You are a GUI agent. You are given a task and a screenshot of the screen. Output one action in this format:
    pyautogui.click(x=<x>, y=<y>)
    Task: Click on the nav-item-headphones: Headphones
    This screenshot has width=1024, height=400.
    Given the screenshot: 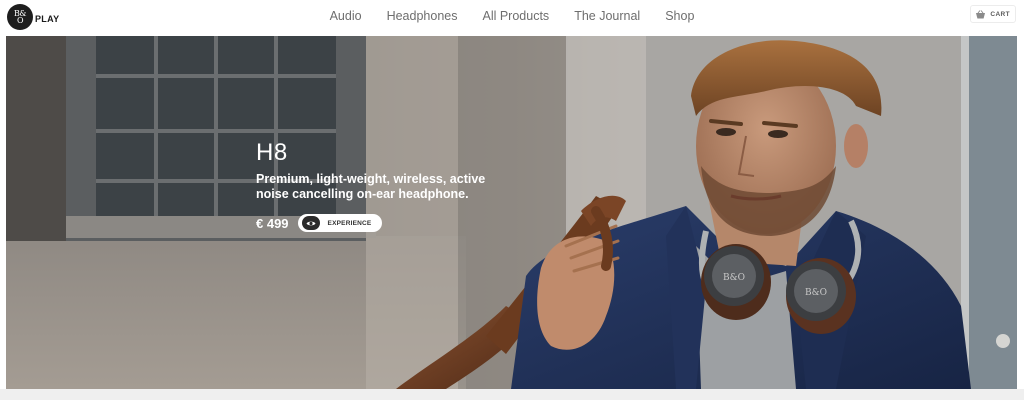 What is the action you would take?
    pyautogui.click(x=422, y=17)
    